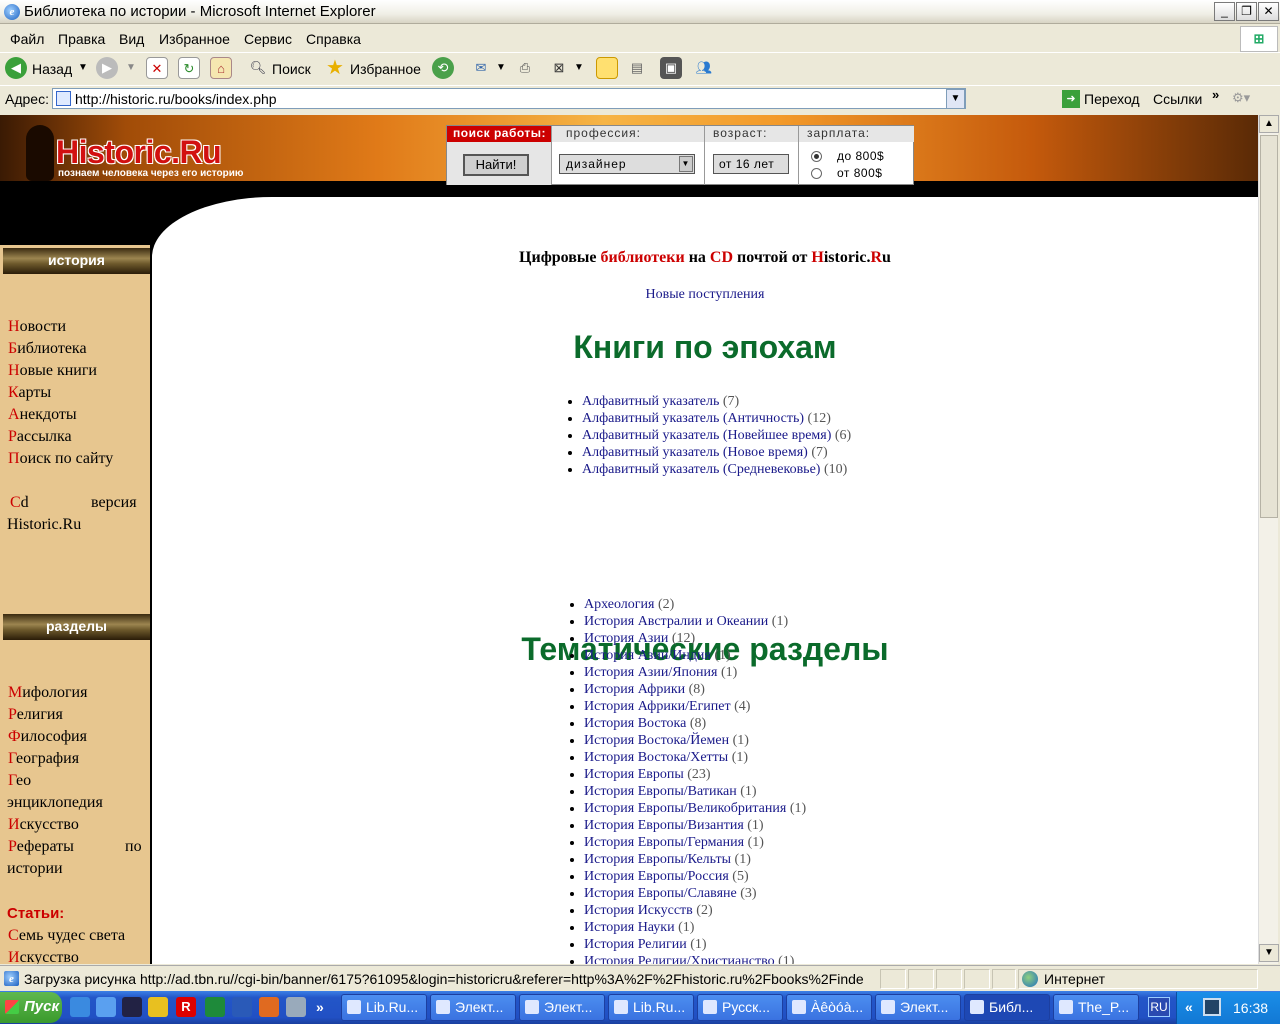  I want to click on edit-icon: ⊠, so click(559, 68).